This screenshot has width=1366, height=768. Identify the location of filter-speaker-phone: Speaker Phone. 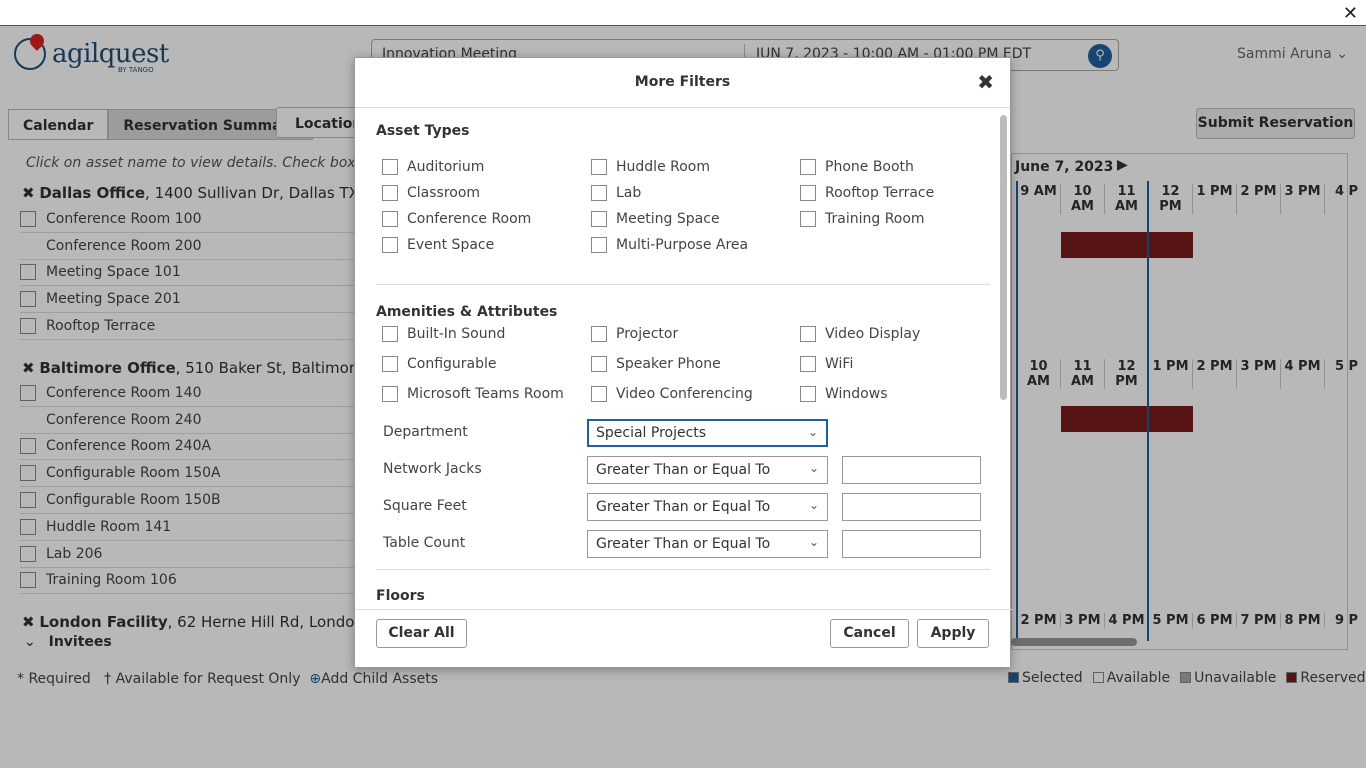
(656, 364).